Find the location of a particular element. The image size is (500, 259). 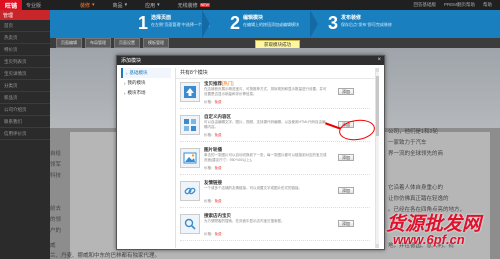

preview-text: 兰、丹麦、挪威和中东的巴林都有独家代理。 is located at coordinates (105, 256).